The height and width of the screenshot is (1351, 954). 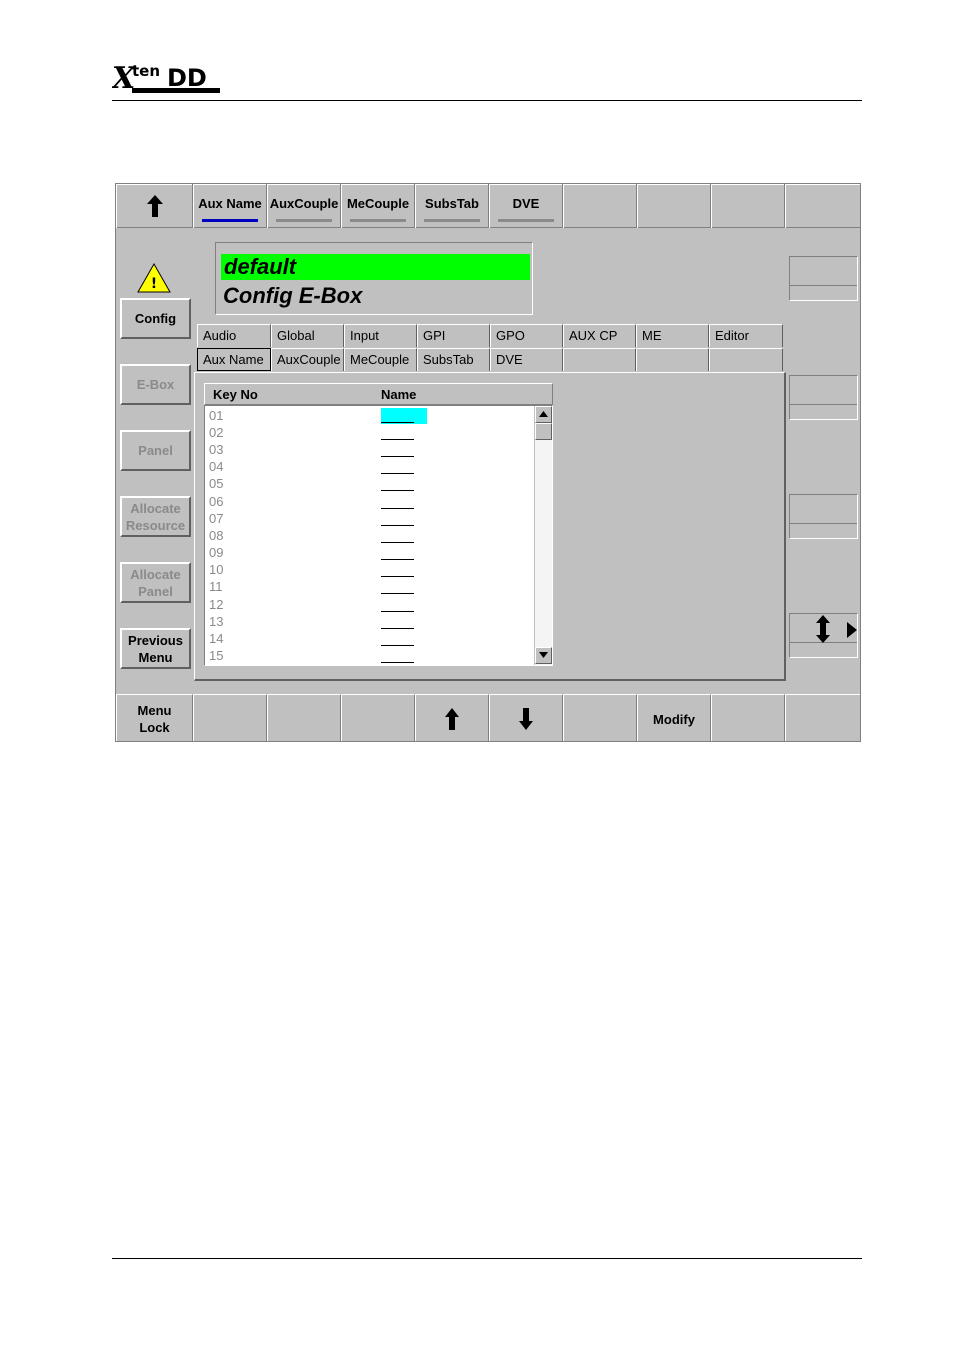 I want to click on list-item: 12, so click(x=216, y=604).